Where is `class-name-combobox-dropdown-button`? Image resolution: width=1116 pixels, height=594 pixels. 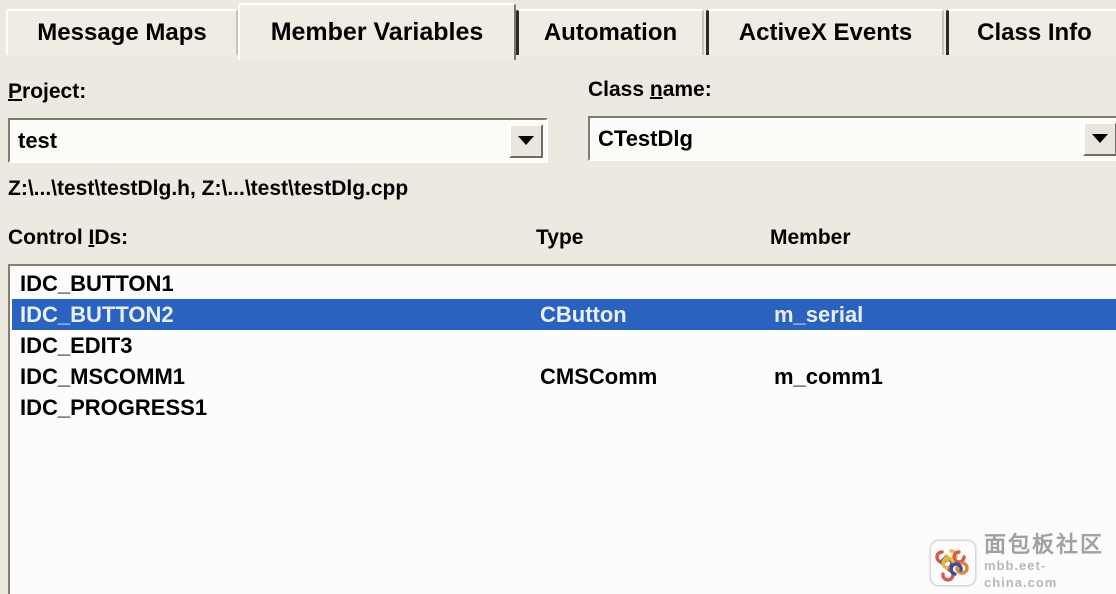
class-name-combobox-dropdown-button is located at coordinates (1099, 138).